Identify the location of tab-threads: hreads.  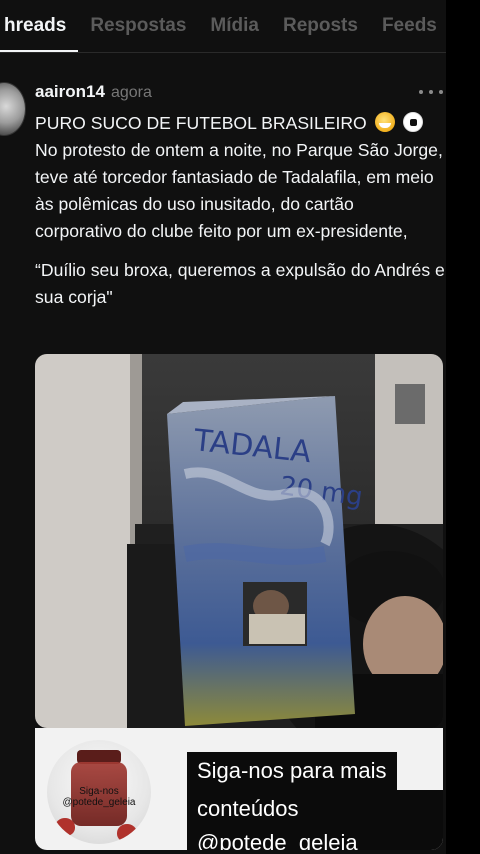
(39, 26).